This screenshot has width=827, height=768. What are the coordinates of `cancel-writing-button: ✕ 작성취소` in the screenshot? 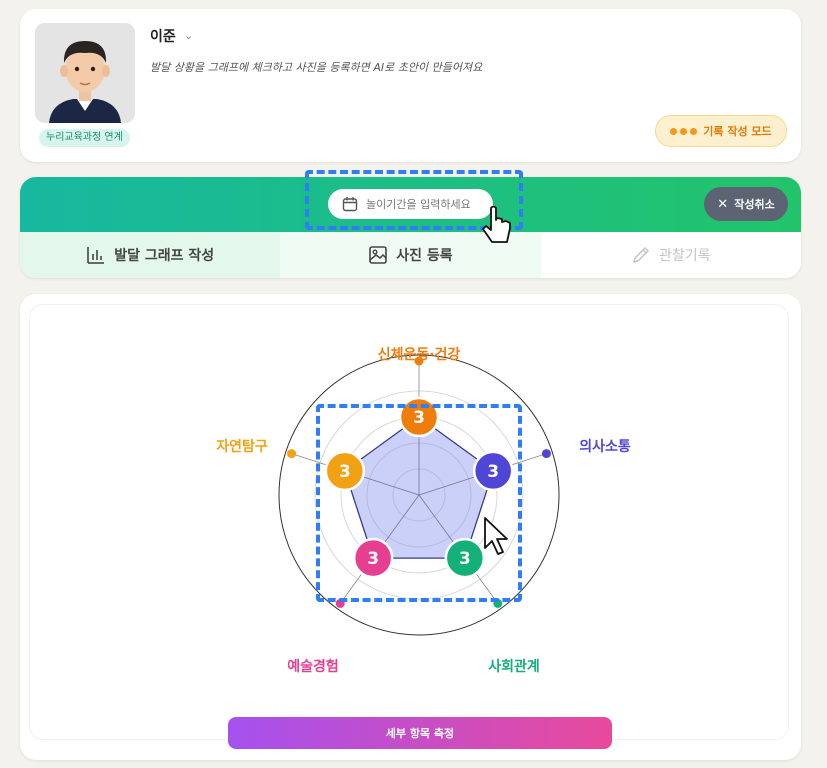 It's located at (746, 204).